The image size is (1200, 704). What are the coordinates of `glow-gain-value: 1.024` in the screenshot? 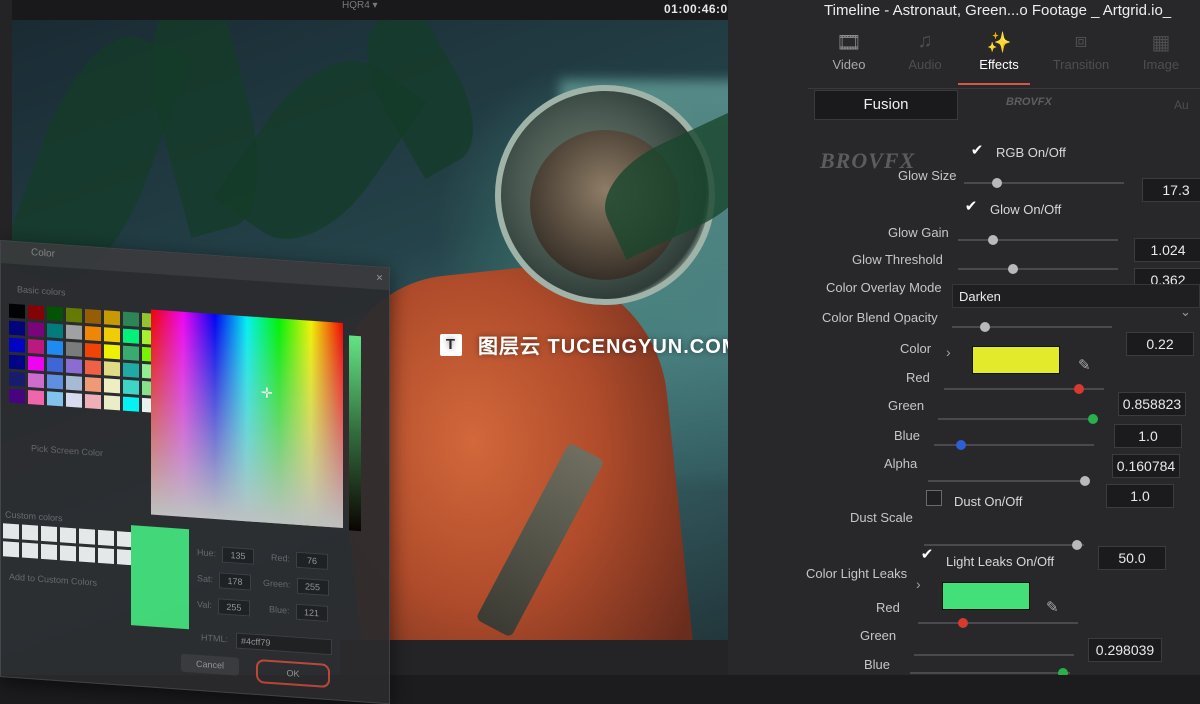 It's located at (1167, 250).